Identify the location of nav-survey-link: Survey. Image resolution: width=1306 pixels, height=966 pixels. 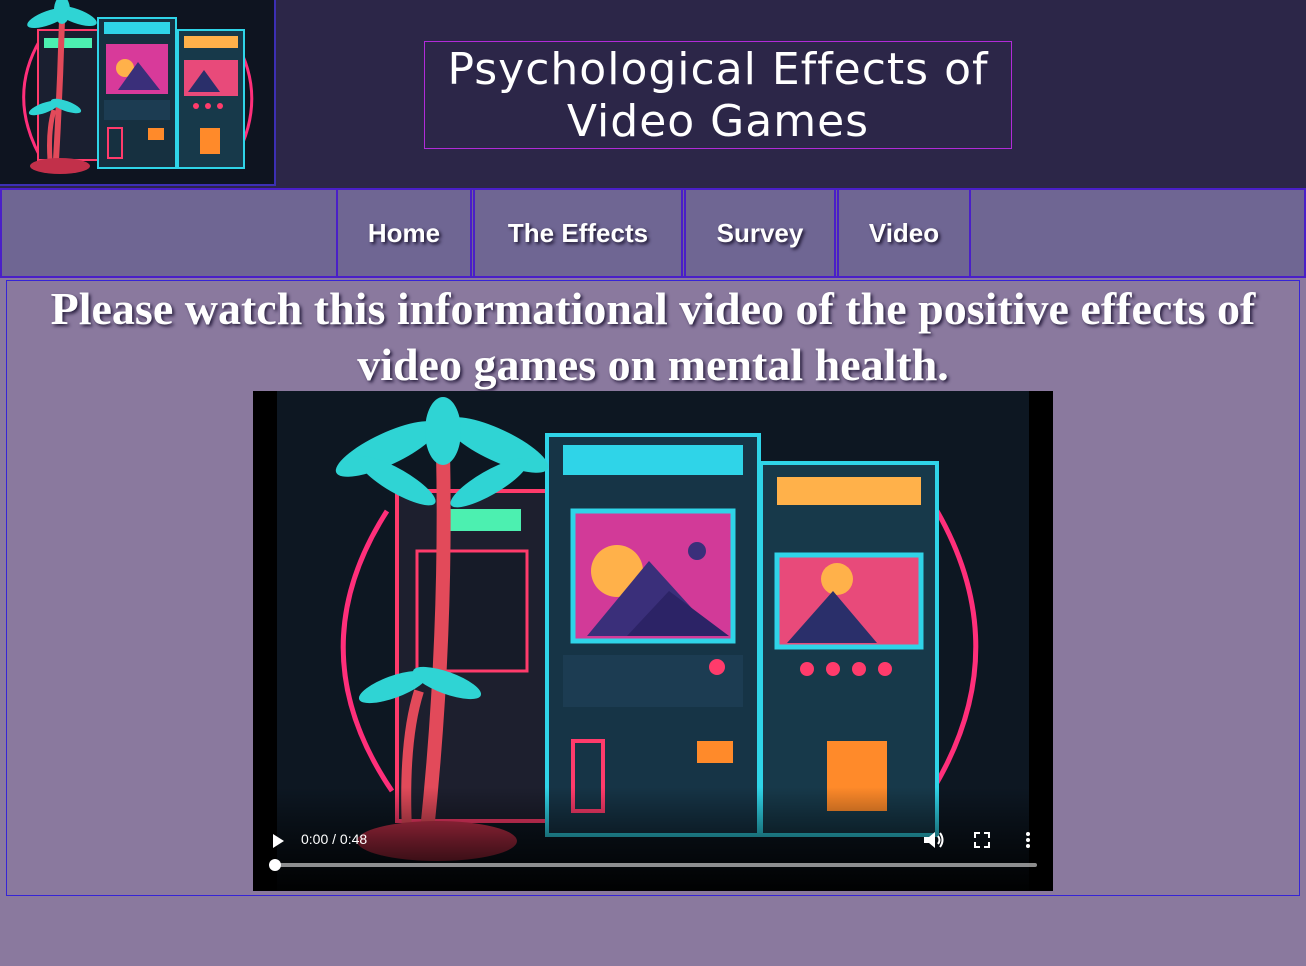
(760, 233).